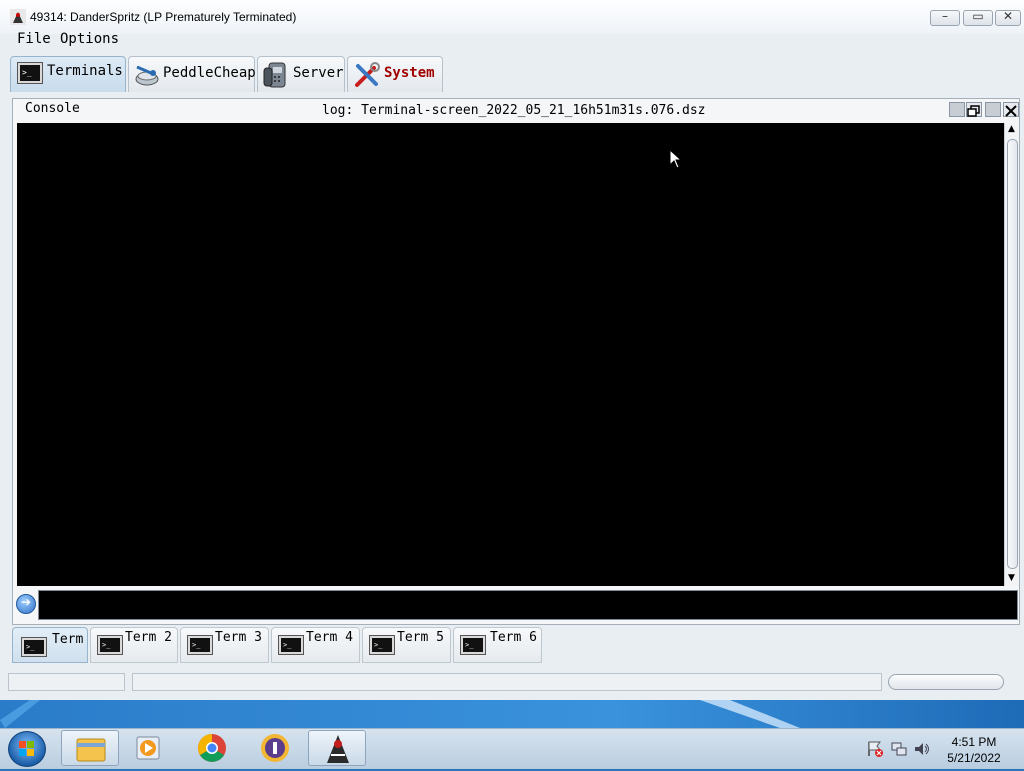 The image size is (1024, 771). I want to click on tab-server: Server, so click(301, 74).